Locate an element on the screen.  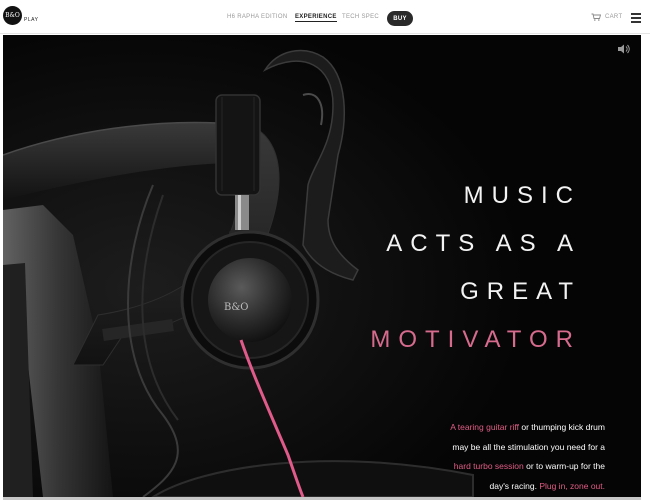
cart-label: CART is located at coordinates (614, 17).